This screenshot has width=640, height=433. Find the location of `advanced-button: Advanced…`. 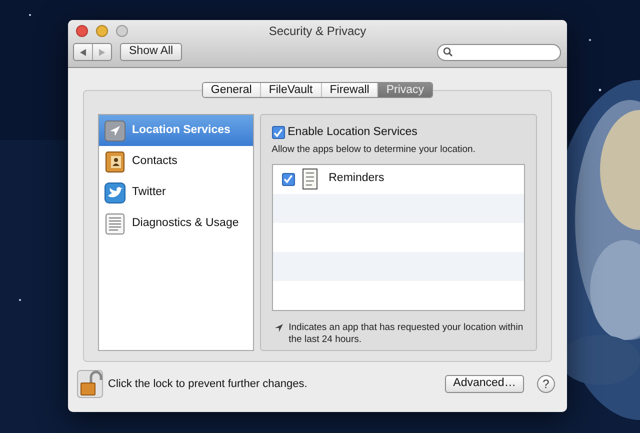

advanced-button: Advanced… is located at coordinates (484, 384).